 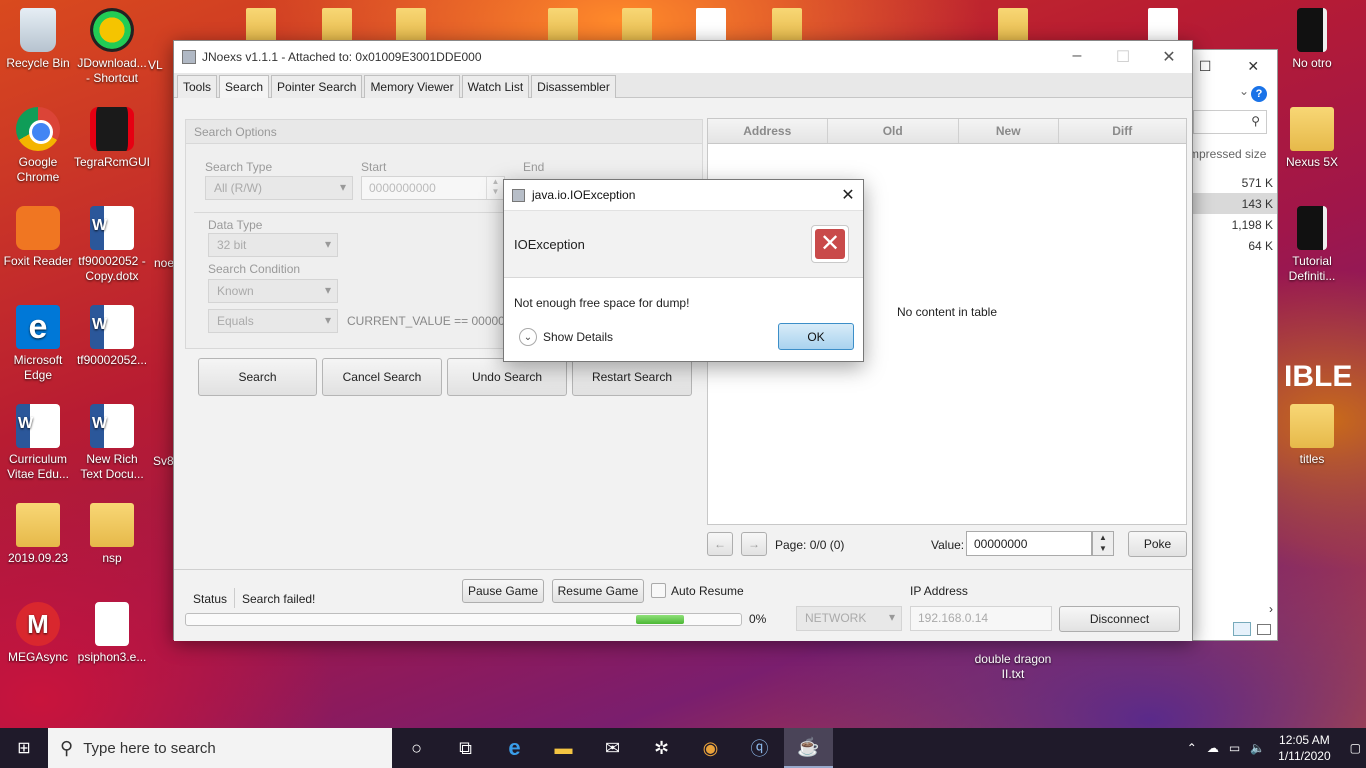 What do you see at coordinates (1192, 748) in the screenshot?
I see `chevron-up-icon: ⌃` at bounding box center [1192, 748].